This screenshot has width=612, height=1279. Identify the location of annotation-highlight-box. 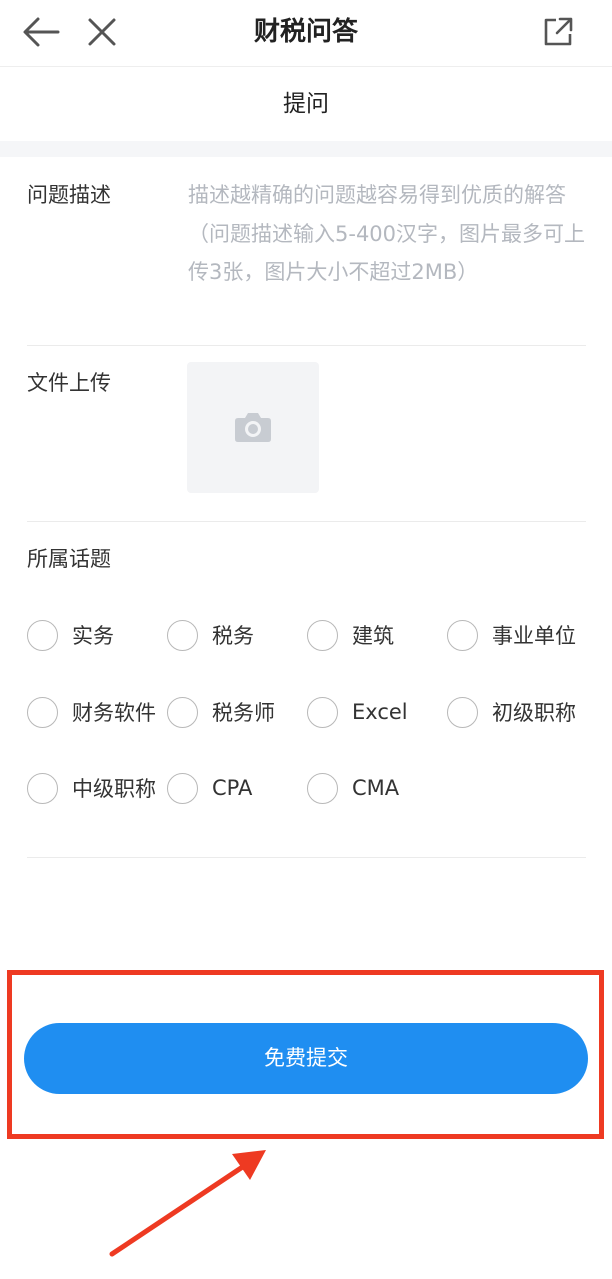
(305, 1054).